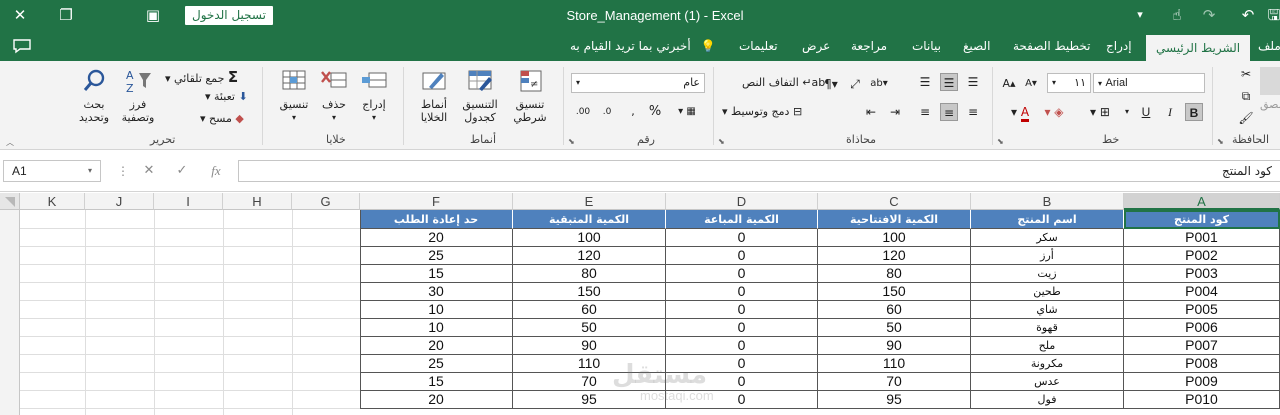  What do you see at coordinates (1100, 112) in the screenshot?
I see `borders-icon: ▾ ⊞` at bounding box center [1100, 112].